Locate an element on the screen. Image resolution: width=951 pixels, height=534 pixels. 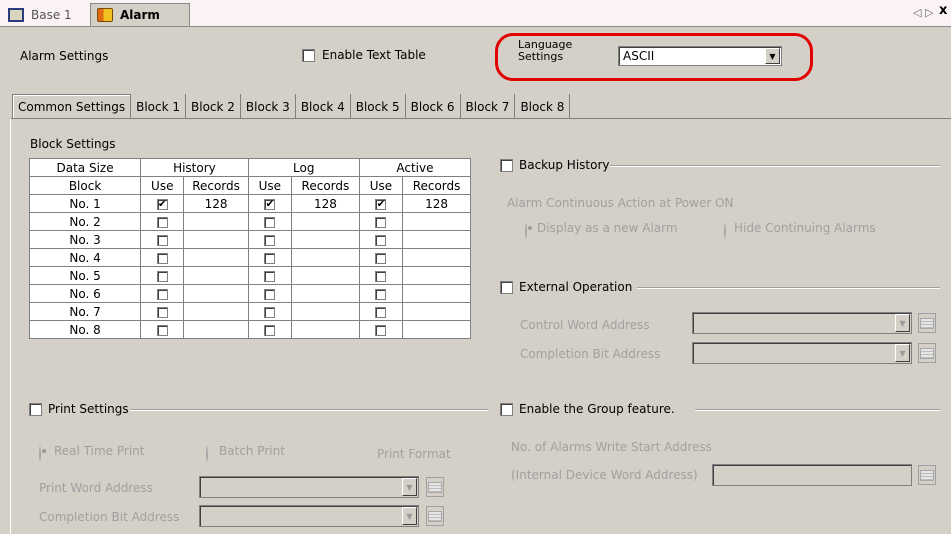
print-format-label: Print Format is located at coordinates (414, 454).